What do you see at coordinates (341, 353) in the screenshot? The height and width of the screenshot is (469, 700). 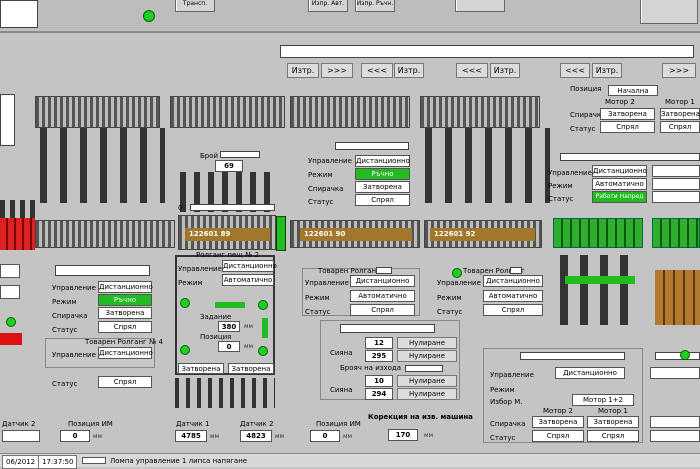 I see `siyana-label-1: Сияна` at bounding box center [341, 353].